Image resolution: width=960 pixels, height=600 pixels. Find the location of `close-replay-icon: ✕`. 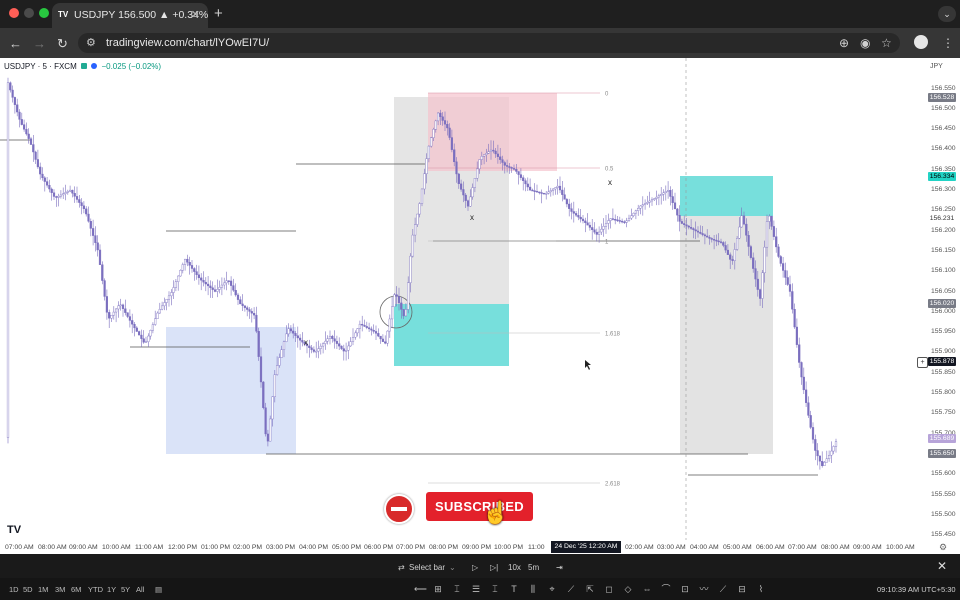

close-replay-icon: ✕ is located at coordinates (942, 566).